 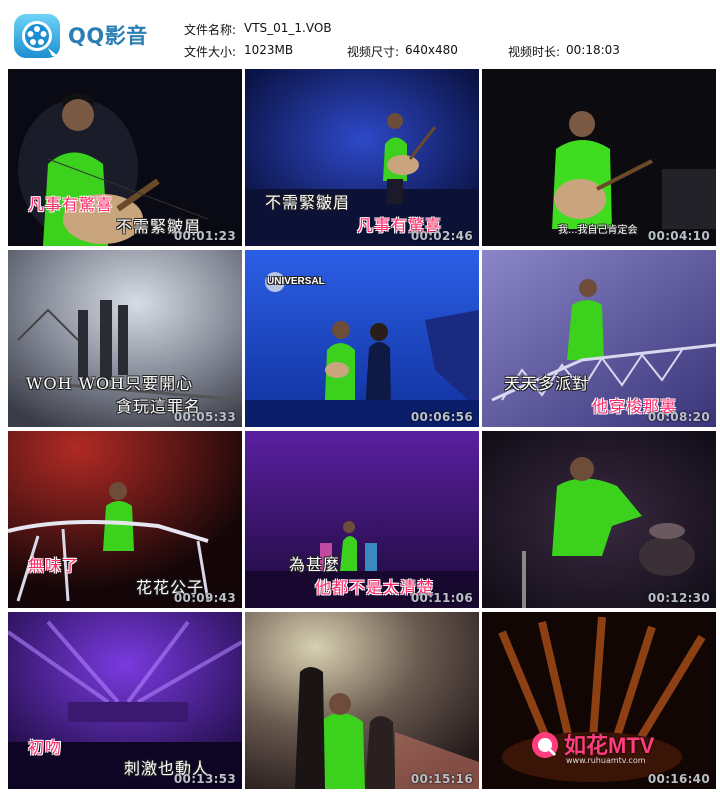 What do you see at coordinates (54, 565) in the screenshot?
I see `lyric-caption: 無味了` at bounding box center [54, 565].